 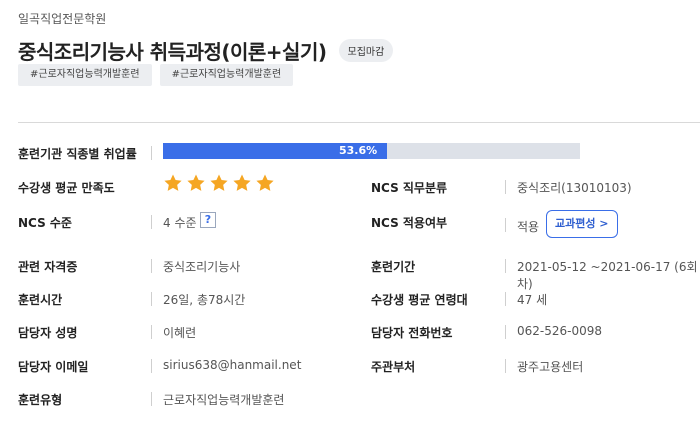 I want to click on manager-name-value: 이혜련, so click(x=180, y=333).